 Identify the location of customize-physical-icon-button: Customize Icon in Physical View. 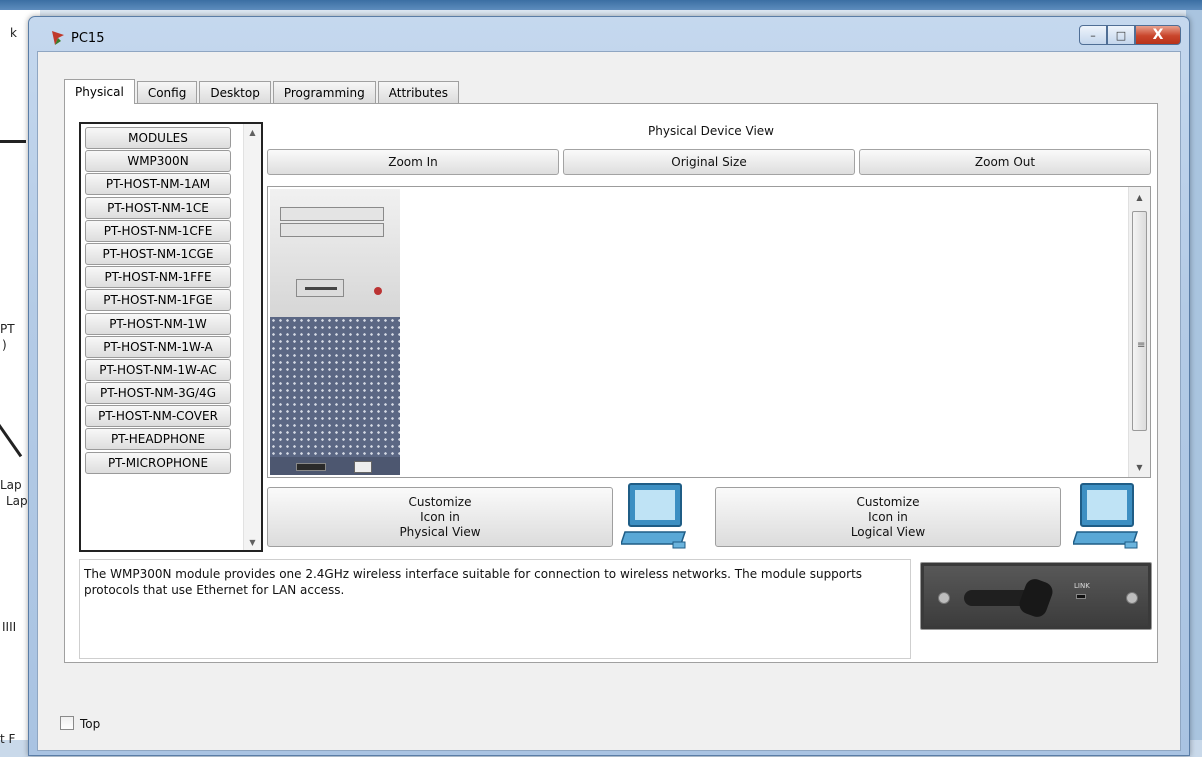
(440, 517).